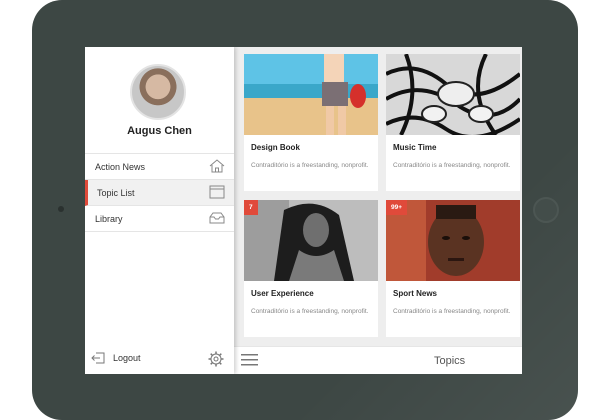 The height and width of the screenshot is (420, 600). I want to click on window-icon, so click(217, 192).